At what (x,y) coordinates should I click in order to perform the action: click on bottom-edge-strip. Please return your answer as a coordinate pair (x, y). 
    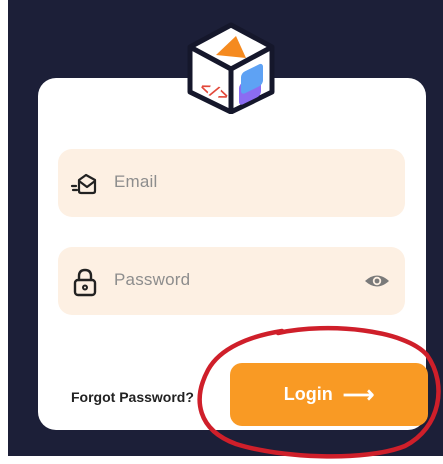
    Looking at the image, I should click on (221, 460).